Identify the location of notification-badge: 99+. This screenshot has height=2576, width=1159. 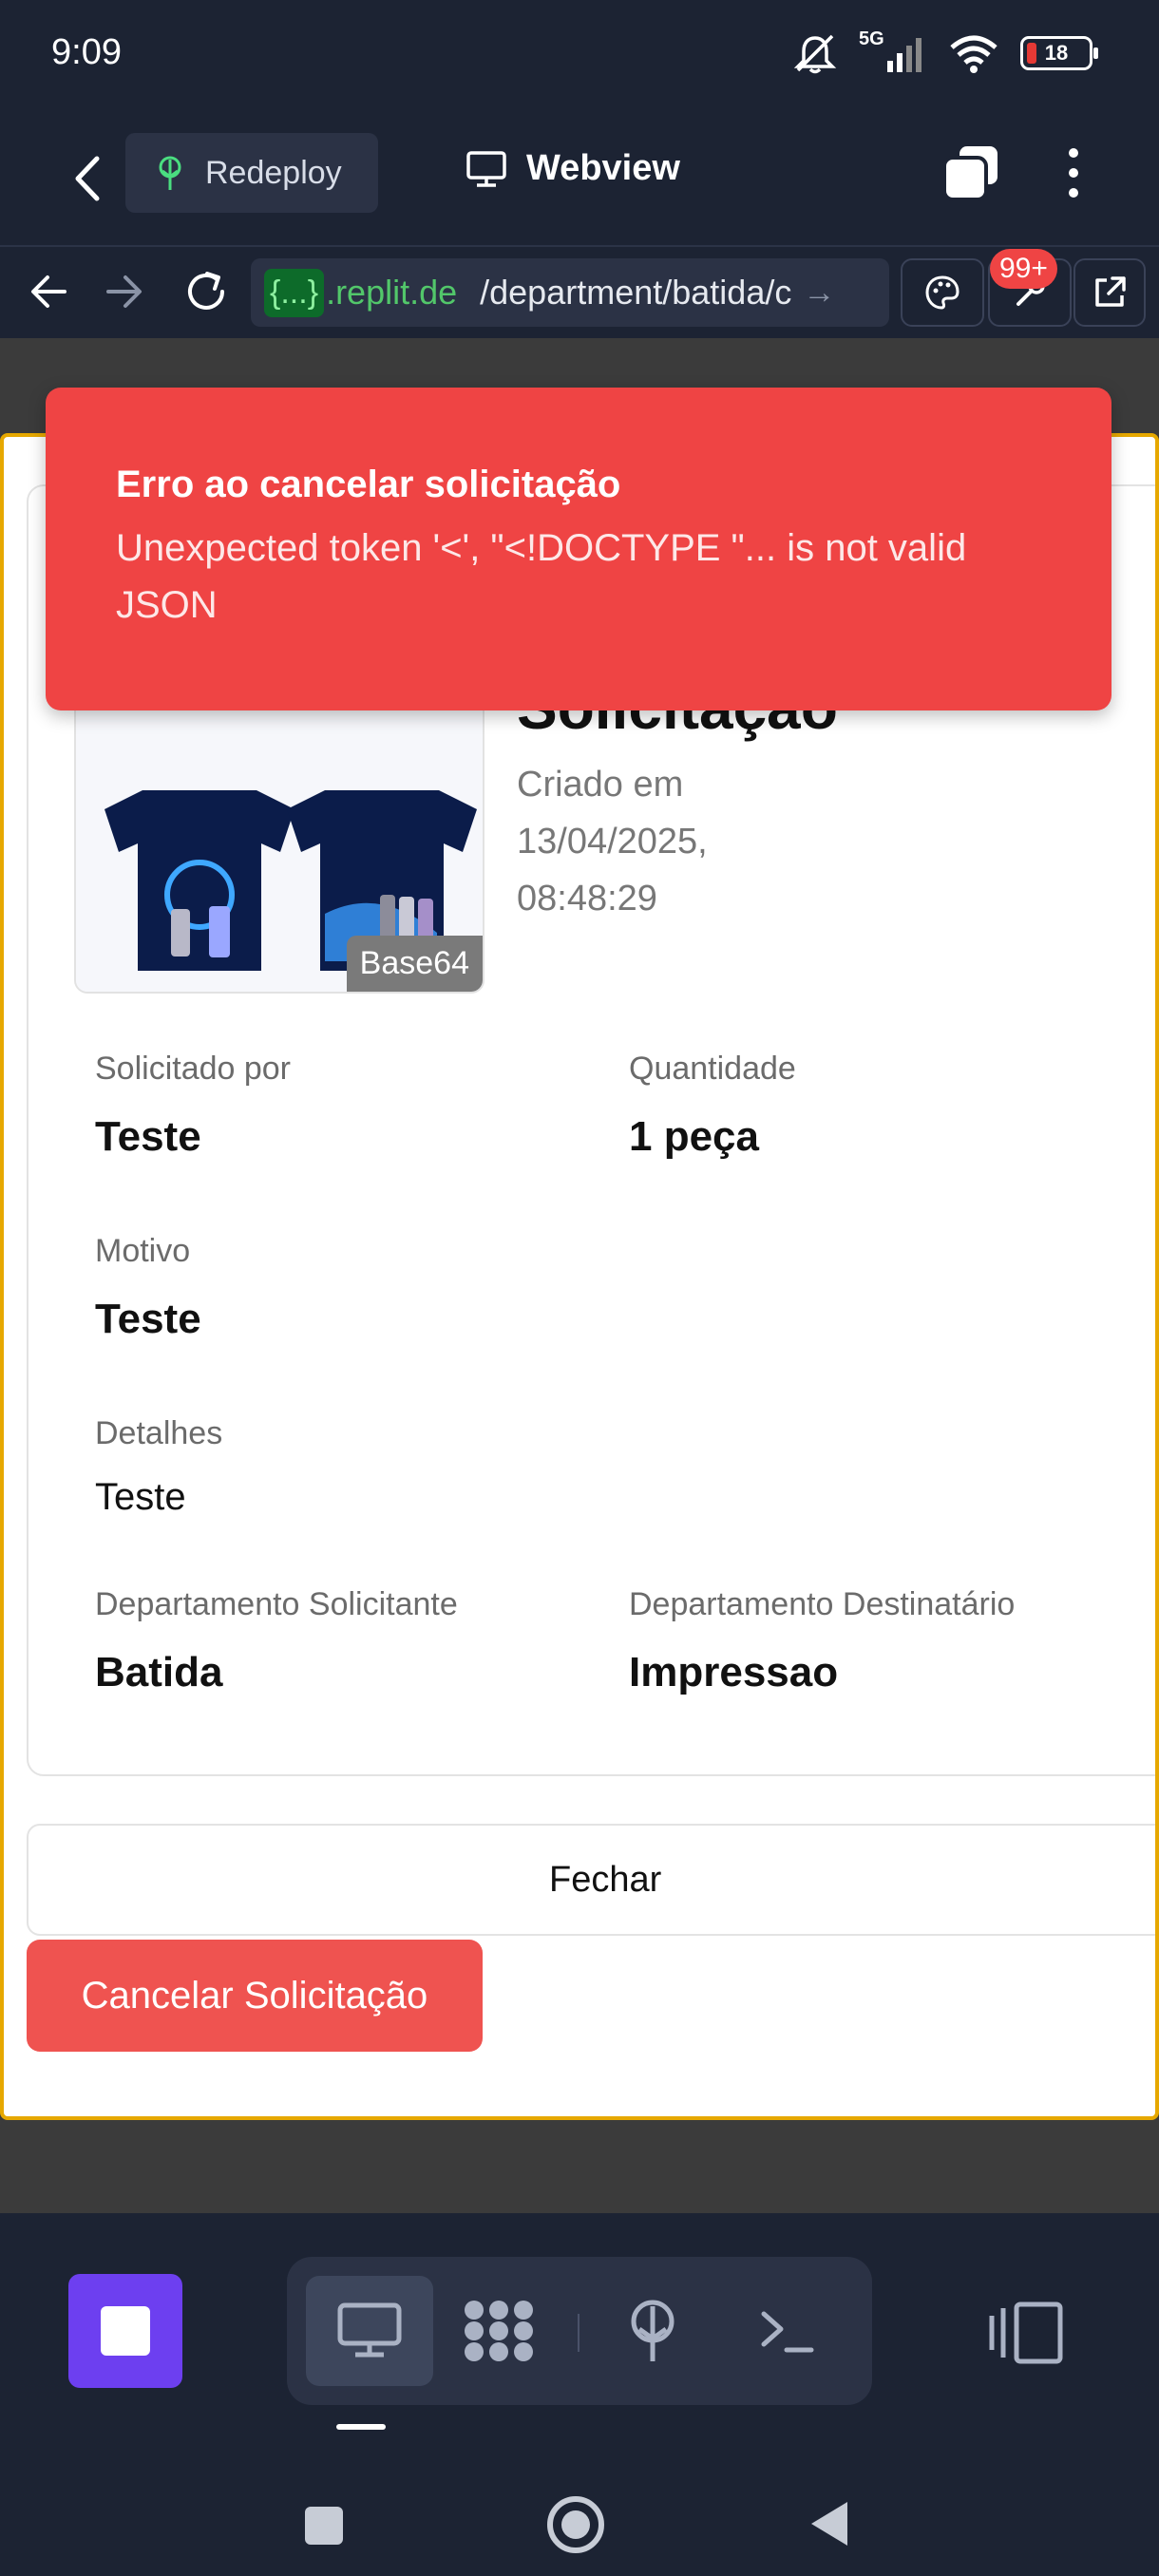
(1023, 269).